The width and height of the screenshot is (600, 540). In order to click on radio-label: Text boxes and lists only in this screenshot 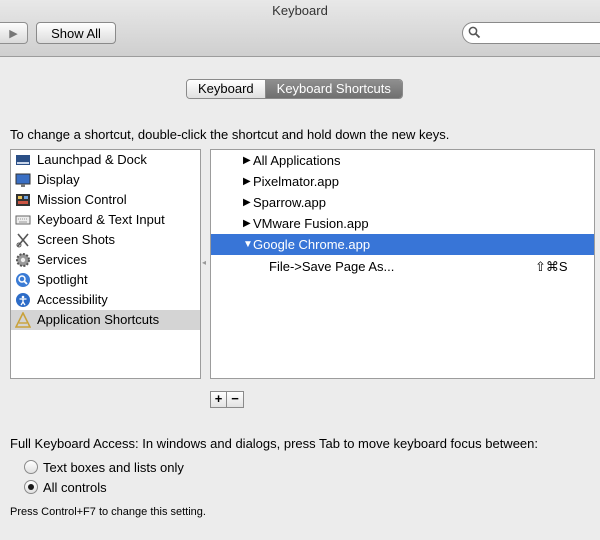, I will do `click(113, 467)`.